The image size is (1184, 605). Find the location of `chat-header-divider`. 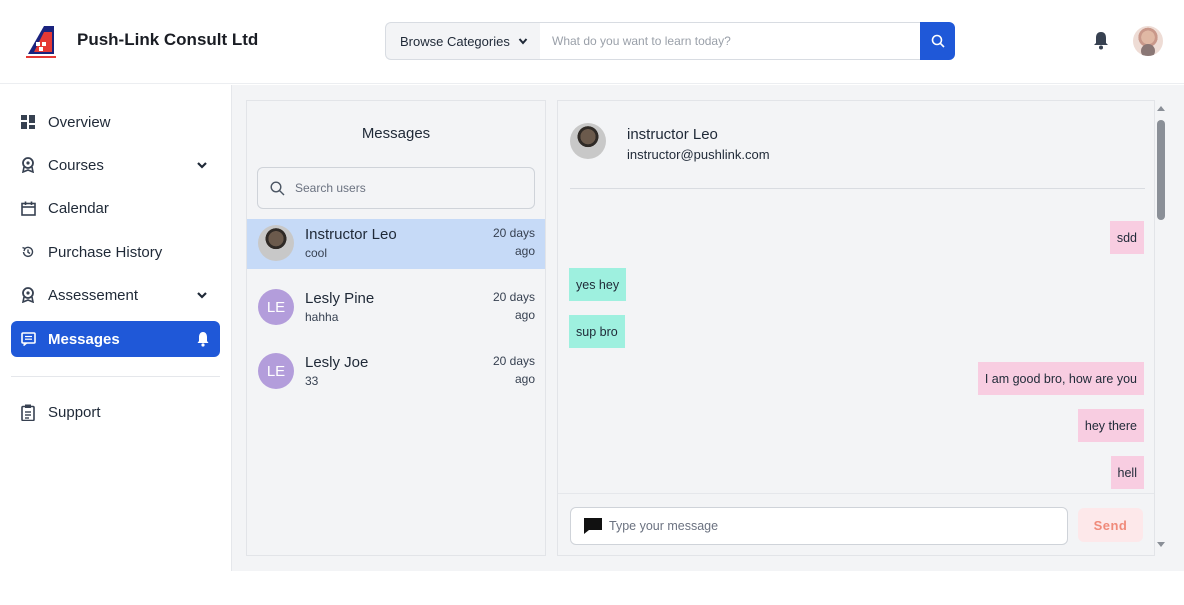

chat-header-divider is located at coordinates (857, 188).